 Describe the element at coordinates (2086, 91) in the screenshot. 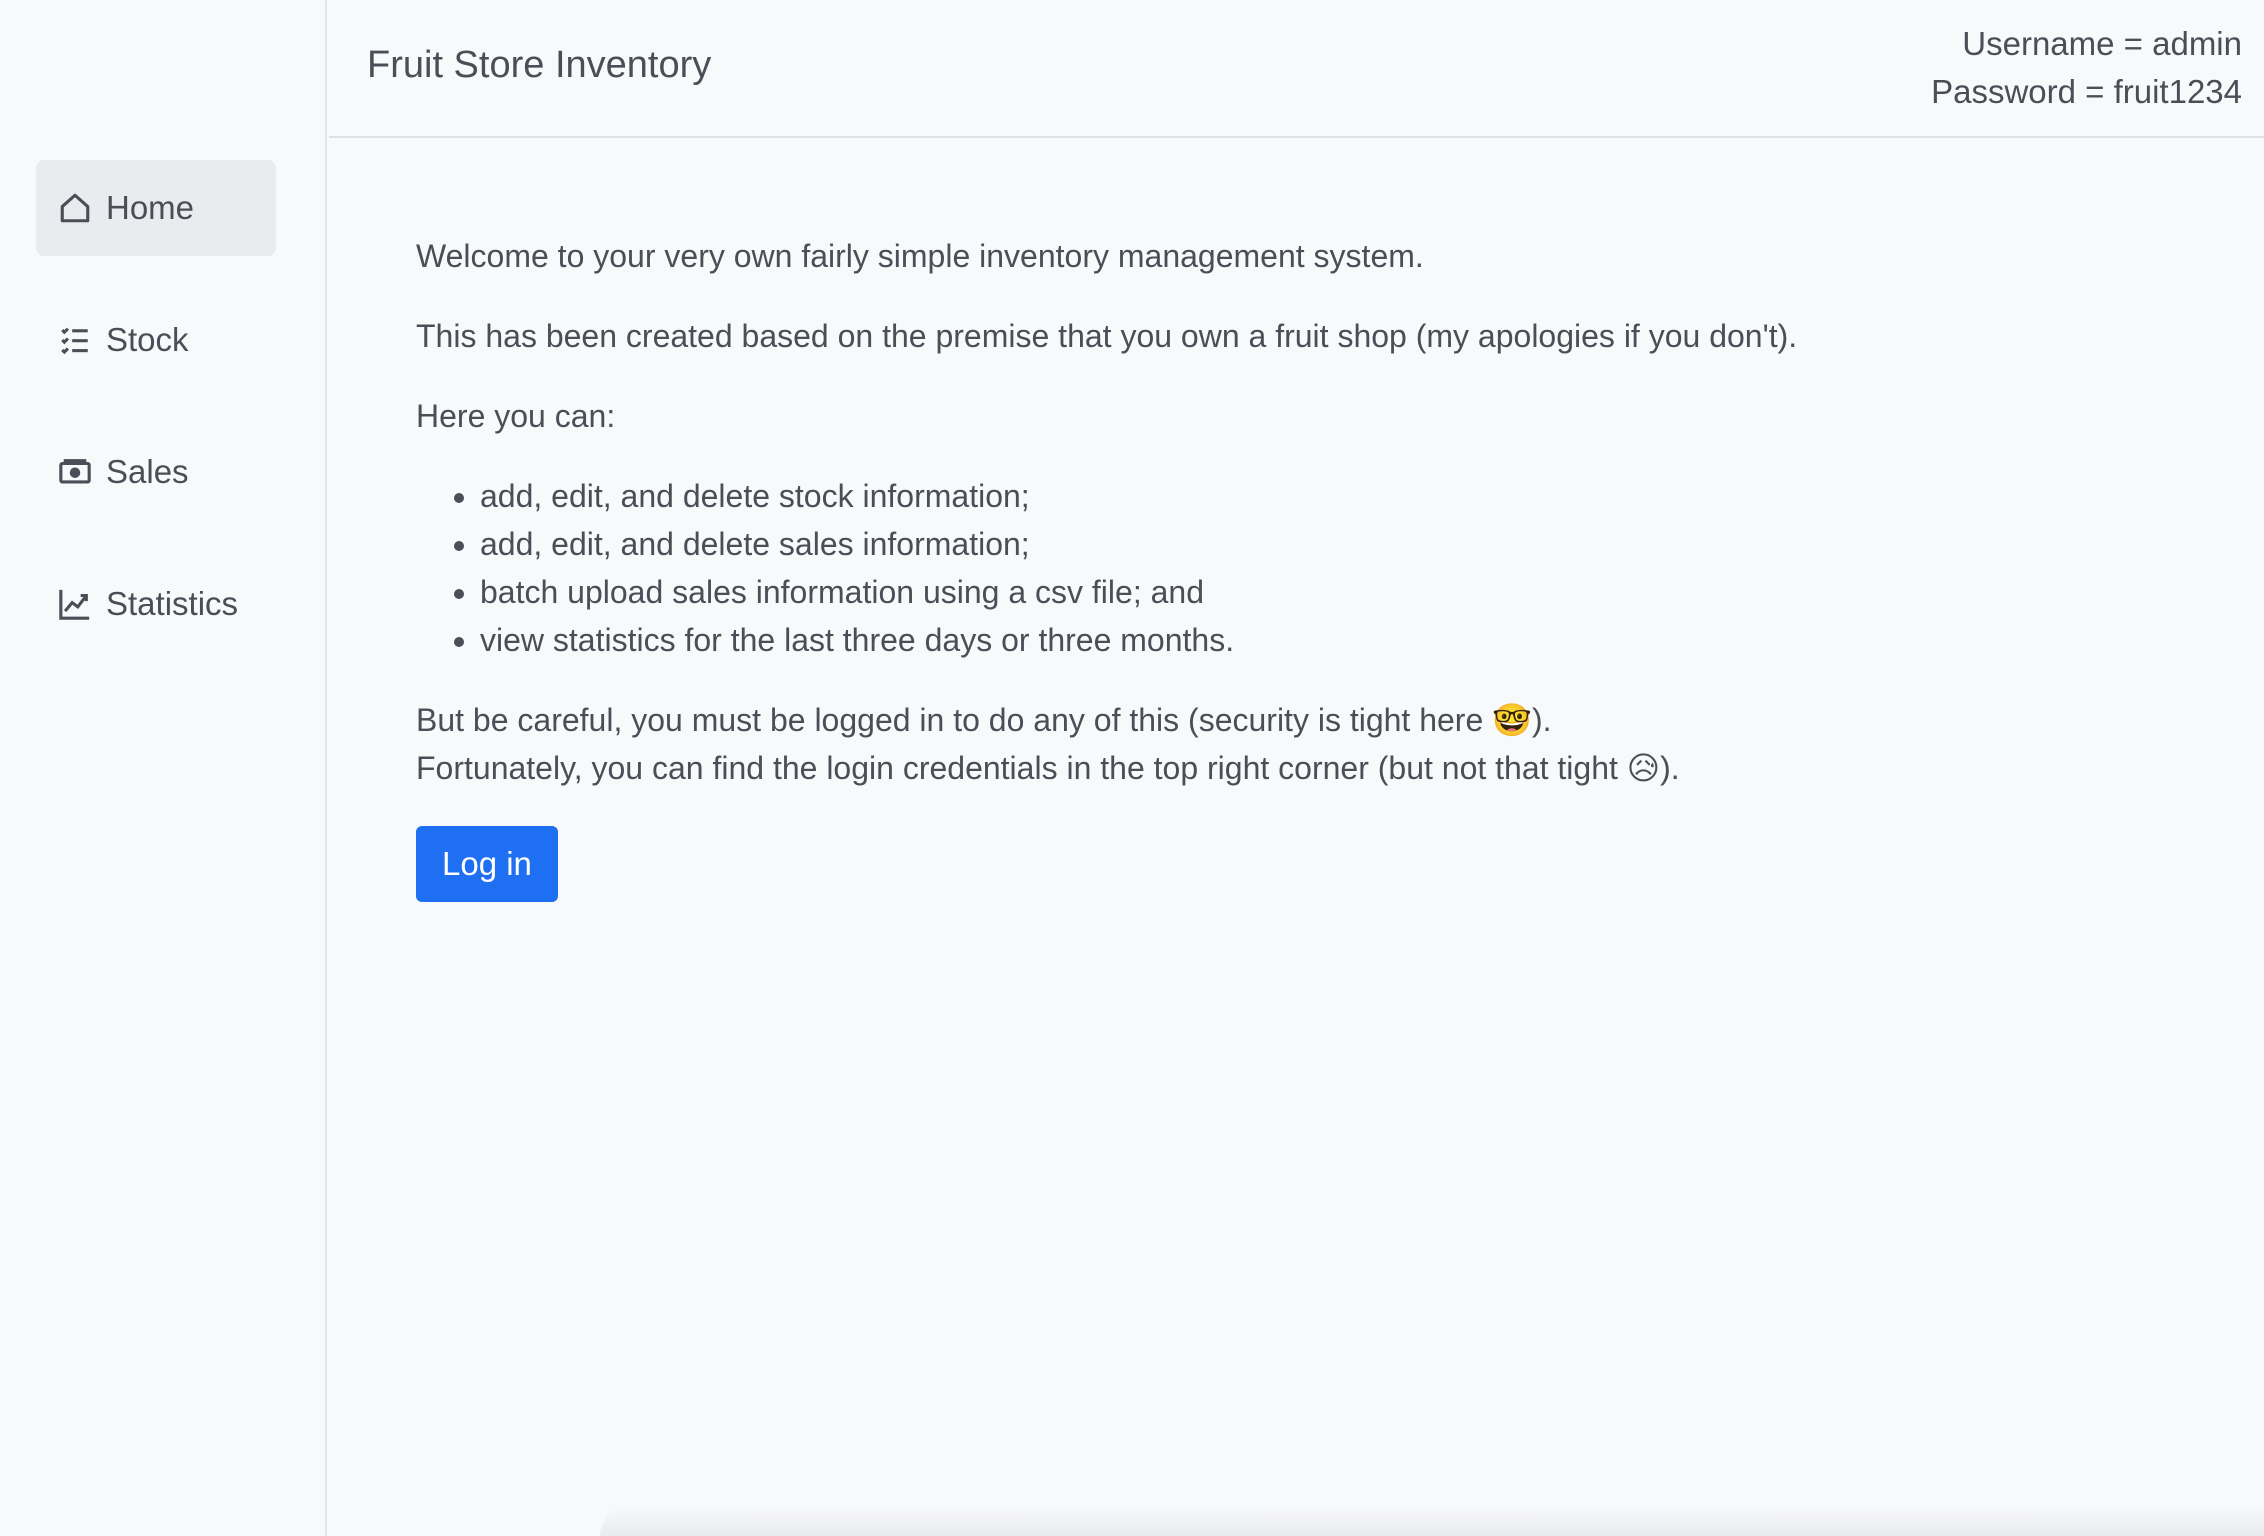

I see `password-hint: Password = fruit1234` at that location.